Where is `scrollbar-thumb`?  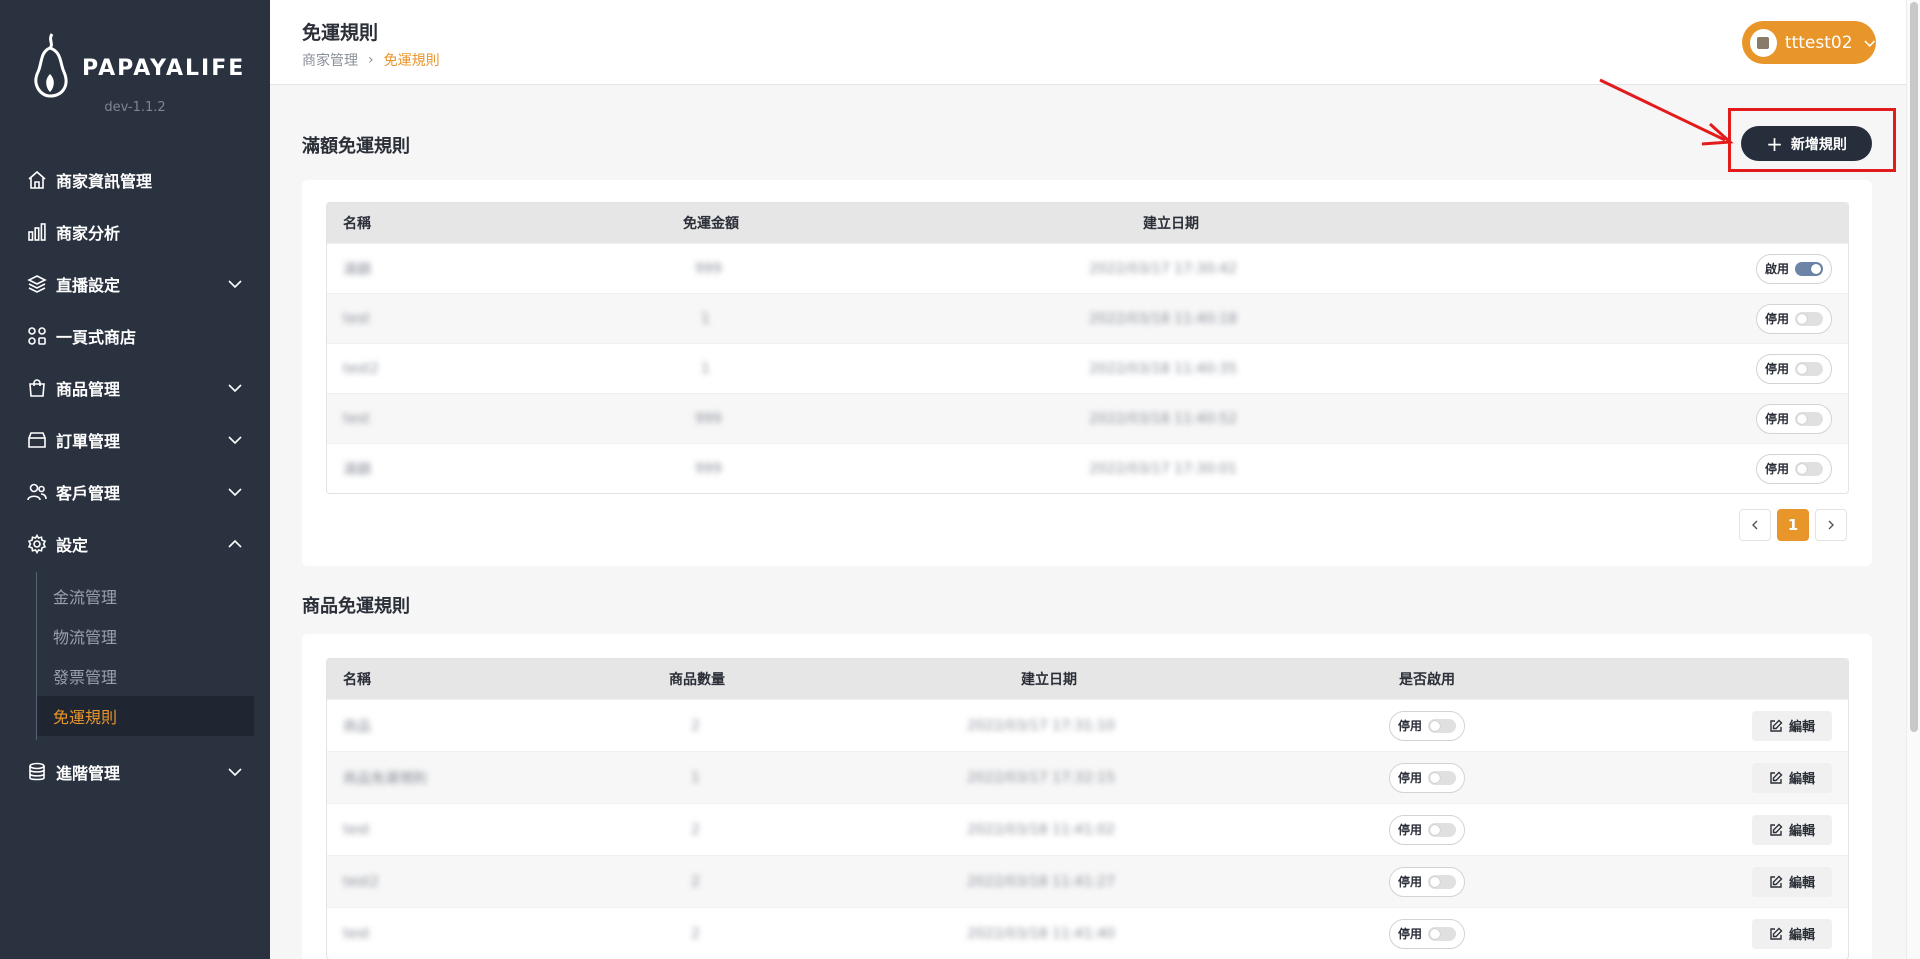
scrollbar-thumb is located at coordinates (1914, 367).